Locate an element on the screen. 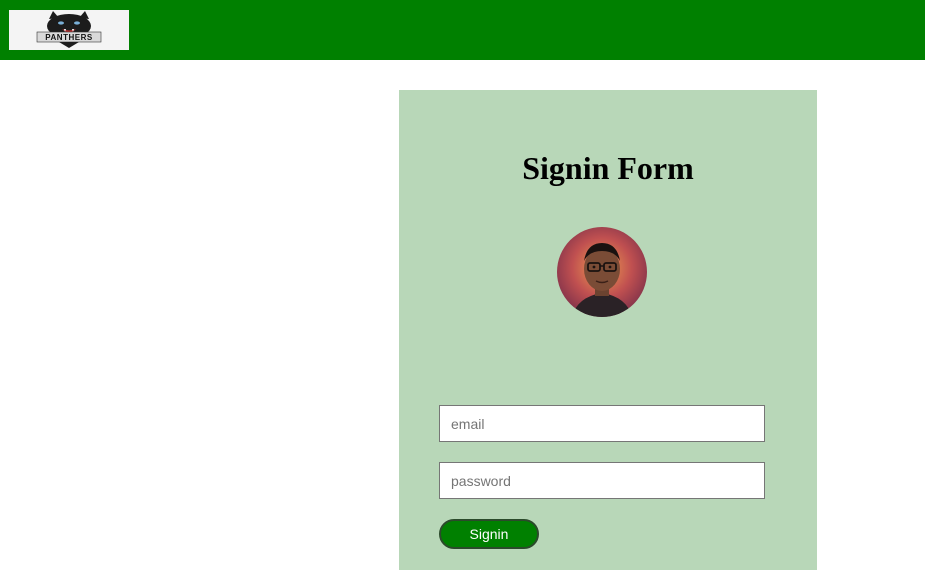  email-field is located at coordinates (602, 423).